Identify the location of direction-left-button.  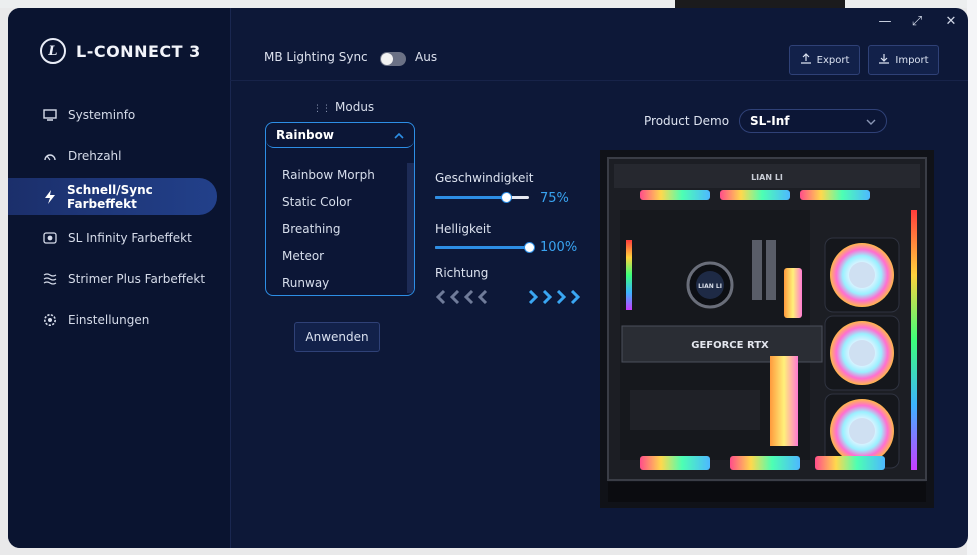
(466, 297).